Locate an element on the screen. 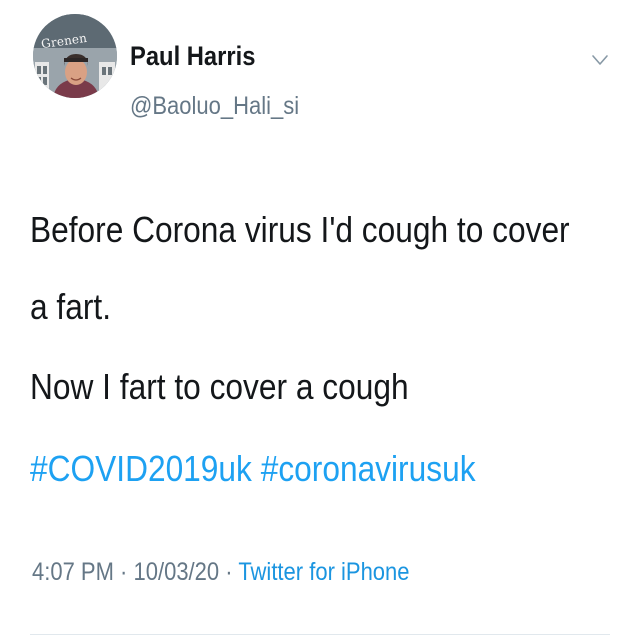 The width and height of the screenshot is (640, 640). hashtag-line: #COVID2019uk #coronavirusuk is located at coordinates (289, 469).